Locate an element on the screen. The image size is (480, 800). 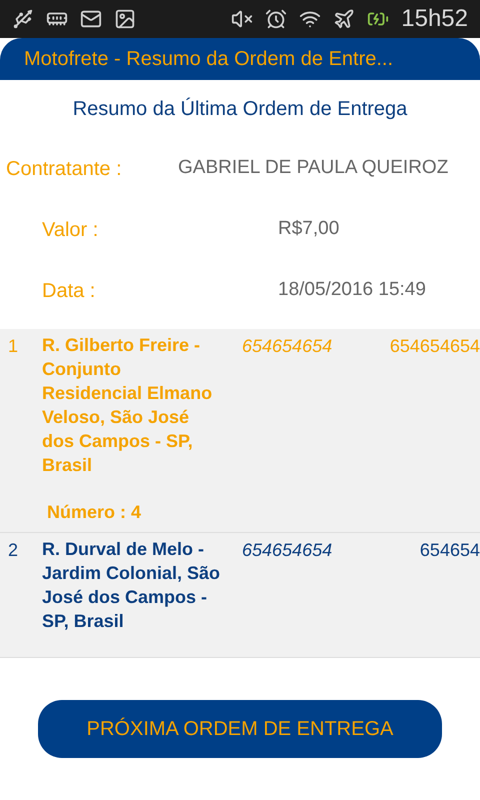
airplane-icon is located at coordinates (344, 19).